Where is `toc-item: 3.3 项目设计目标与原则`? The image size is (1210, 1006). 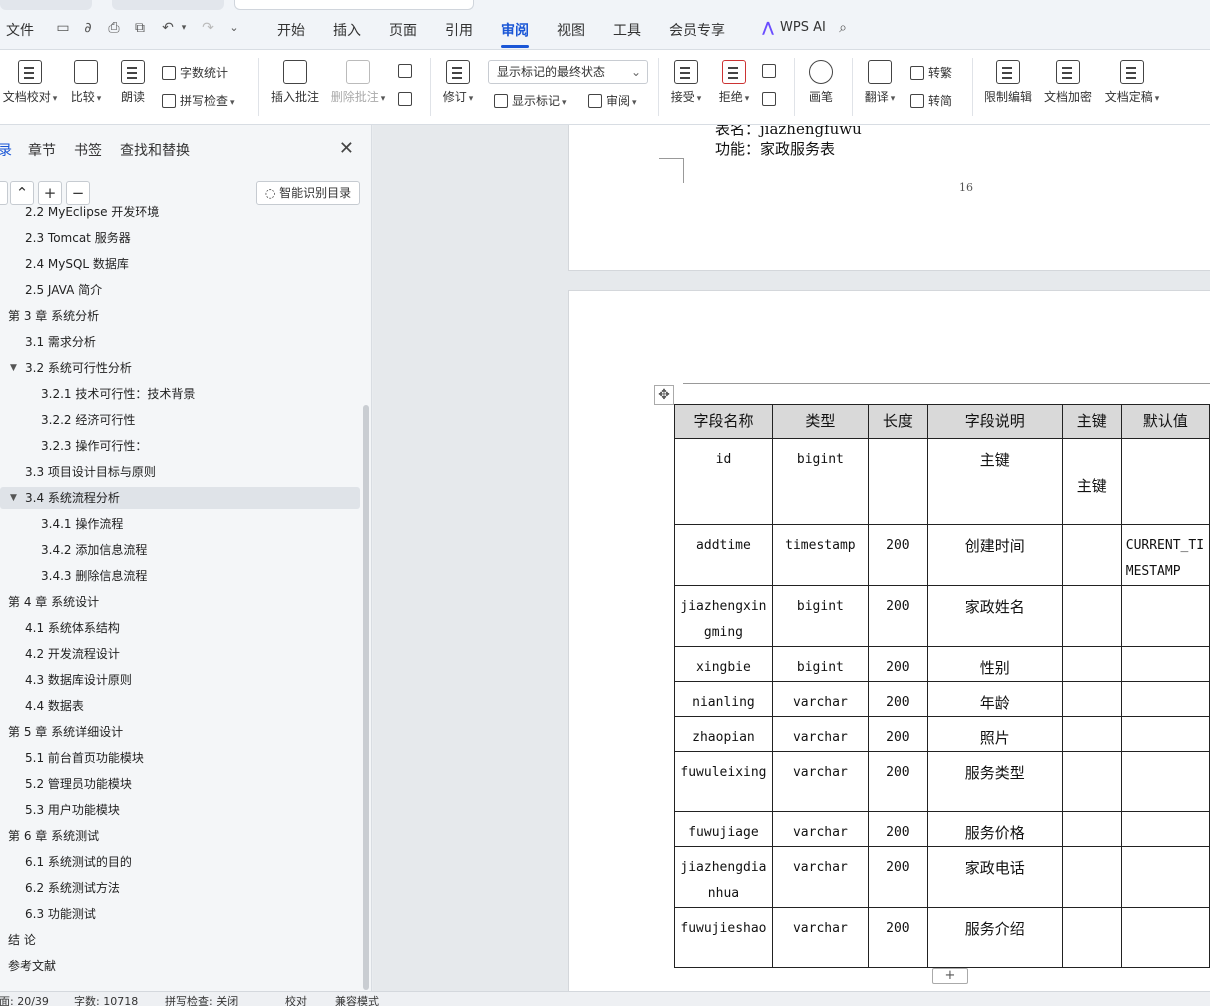 toc-item: 3.3 项目设计目标与原则 is located at coordinates (180, 472).